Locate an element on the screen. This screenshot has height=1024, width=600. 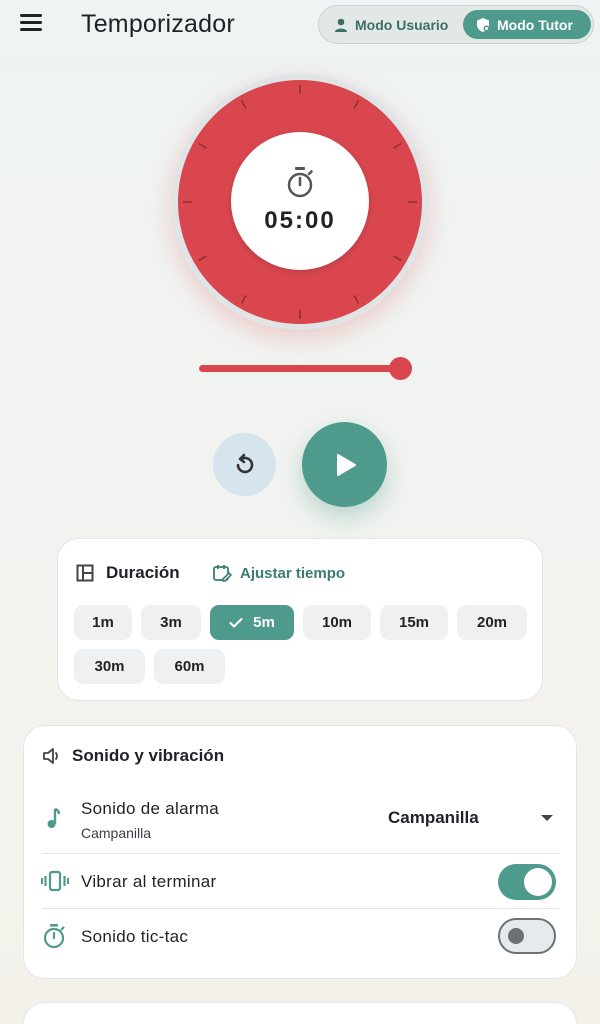
chip-label: 10m is located at coordinates (337, 622).